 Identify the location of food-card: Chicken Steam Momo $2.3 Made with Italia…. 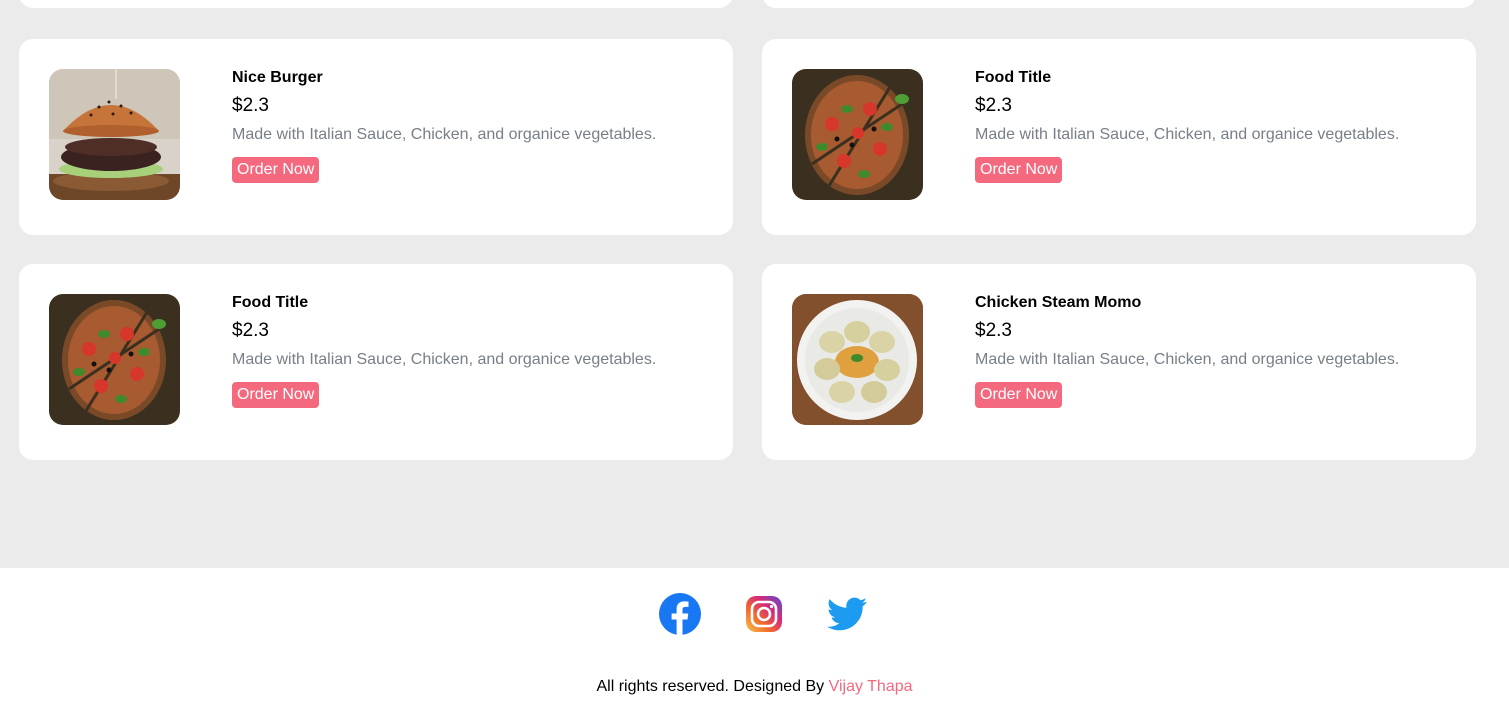
(1119, 362).